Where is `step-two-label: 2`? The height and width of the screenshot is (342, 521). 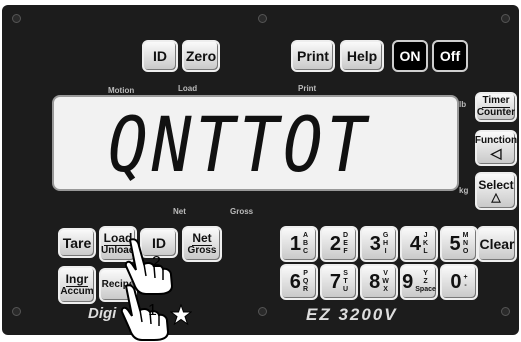 step-two-label: 2 is located at coordinates (156, 262).